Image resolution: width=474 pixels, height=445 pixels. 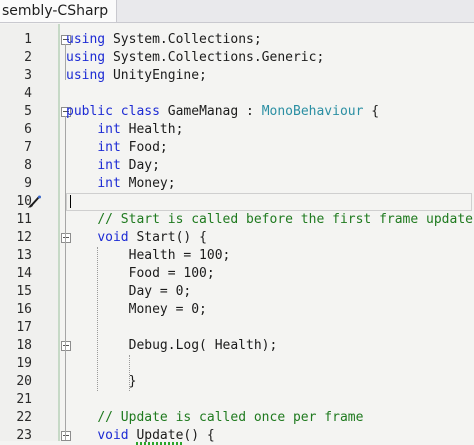 What do you see at coordinates (230, 417) in the screenshot?
I see `code-text: // Update is called once per frame` at bounding box center [230, 417].